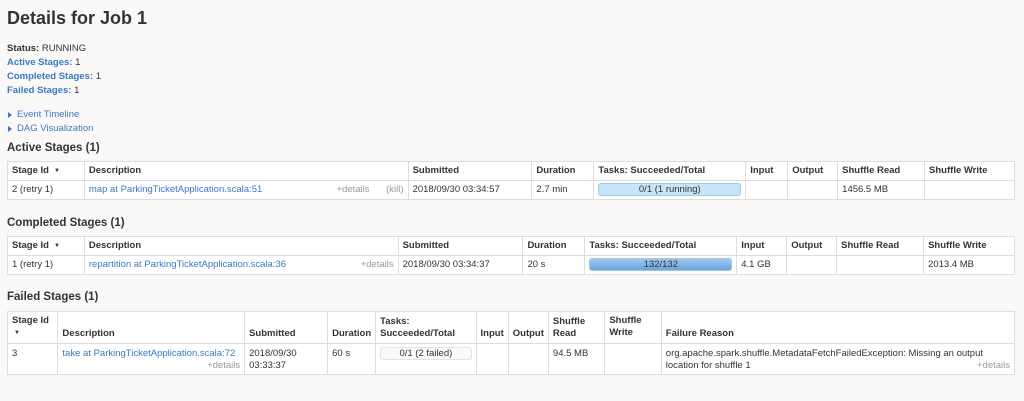 The height and width of the screenshot is (401, 1024). Describe the element at coordinates (460, 265) in the screenshot. I see `submitted-cell: 2018/09/30 03:34:37` at that location.